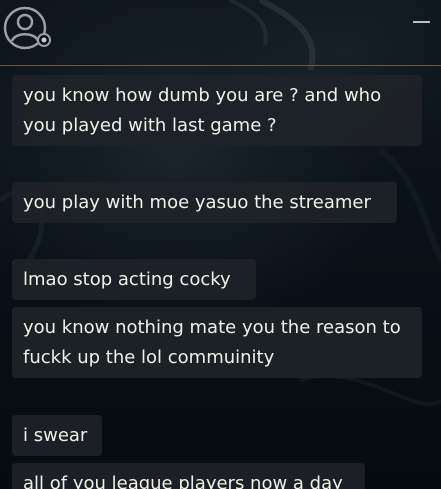 The width and height of the screenshot is (441, 489). Describe the element at coordinates (421, 22) in the screenshot. I see `minimize-bar` at that location.